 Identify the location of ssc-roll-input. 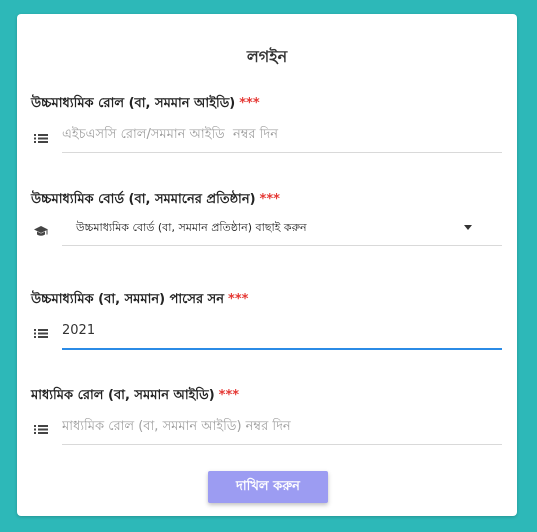
(282, 426).